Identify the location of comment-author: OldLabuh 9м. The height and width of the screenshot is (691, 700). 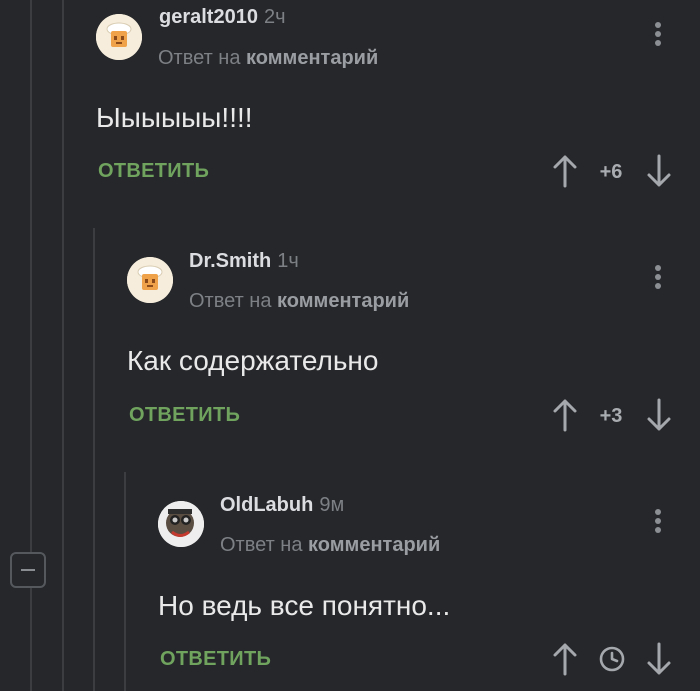
(282, 505).